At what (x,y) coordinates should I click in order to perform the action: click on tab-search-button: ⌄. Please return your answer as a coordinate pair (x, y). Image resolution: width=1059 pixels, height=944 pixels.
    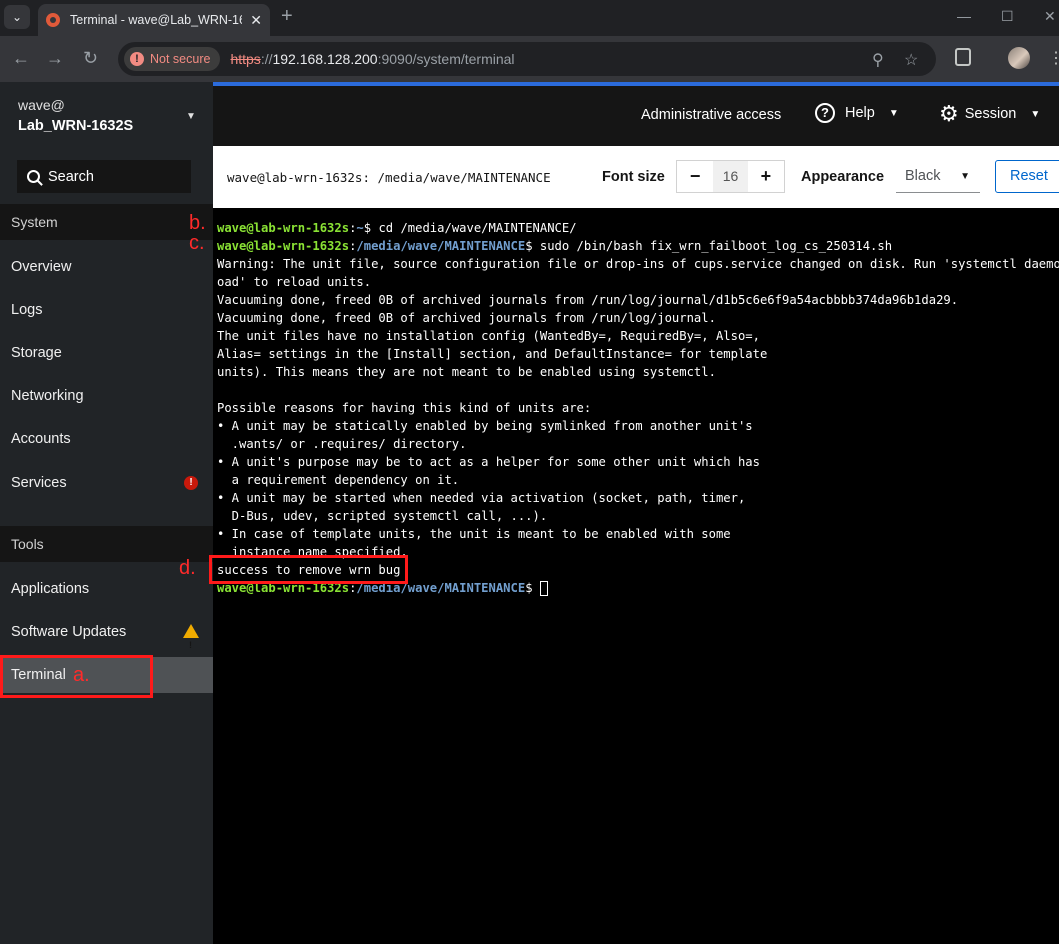
    Looking at the image, I should click on (17, 17).